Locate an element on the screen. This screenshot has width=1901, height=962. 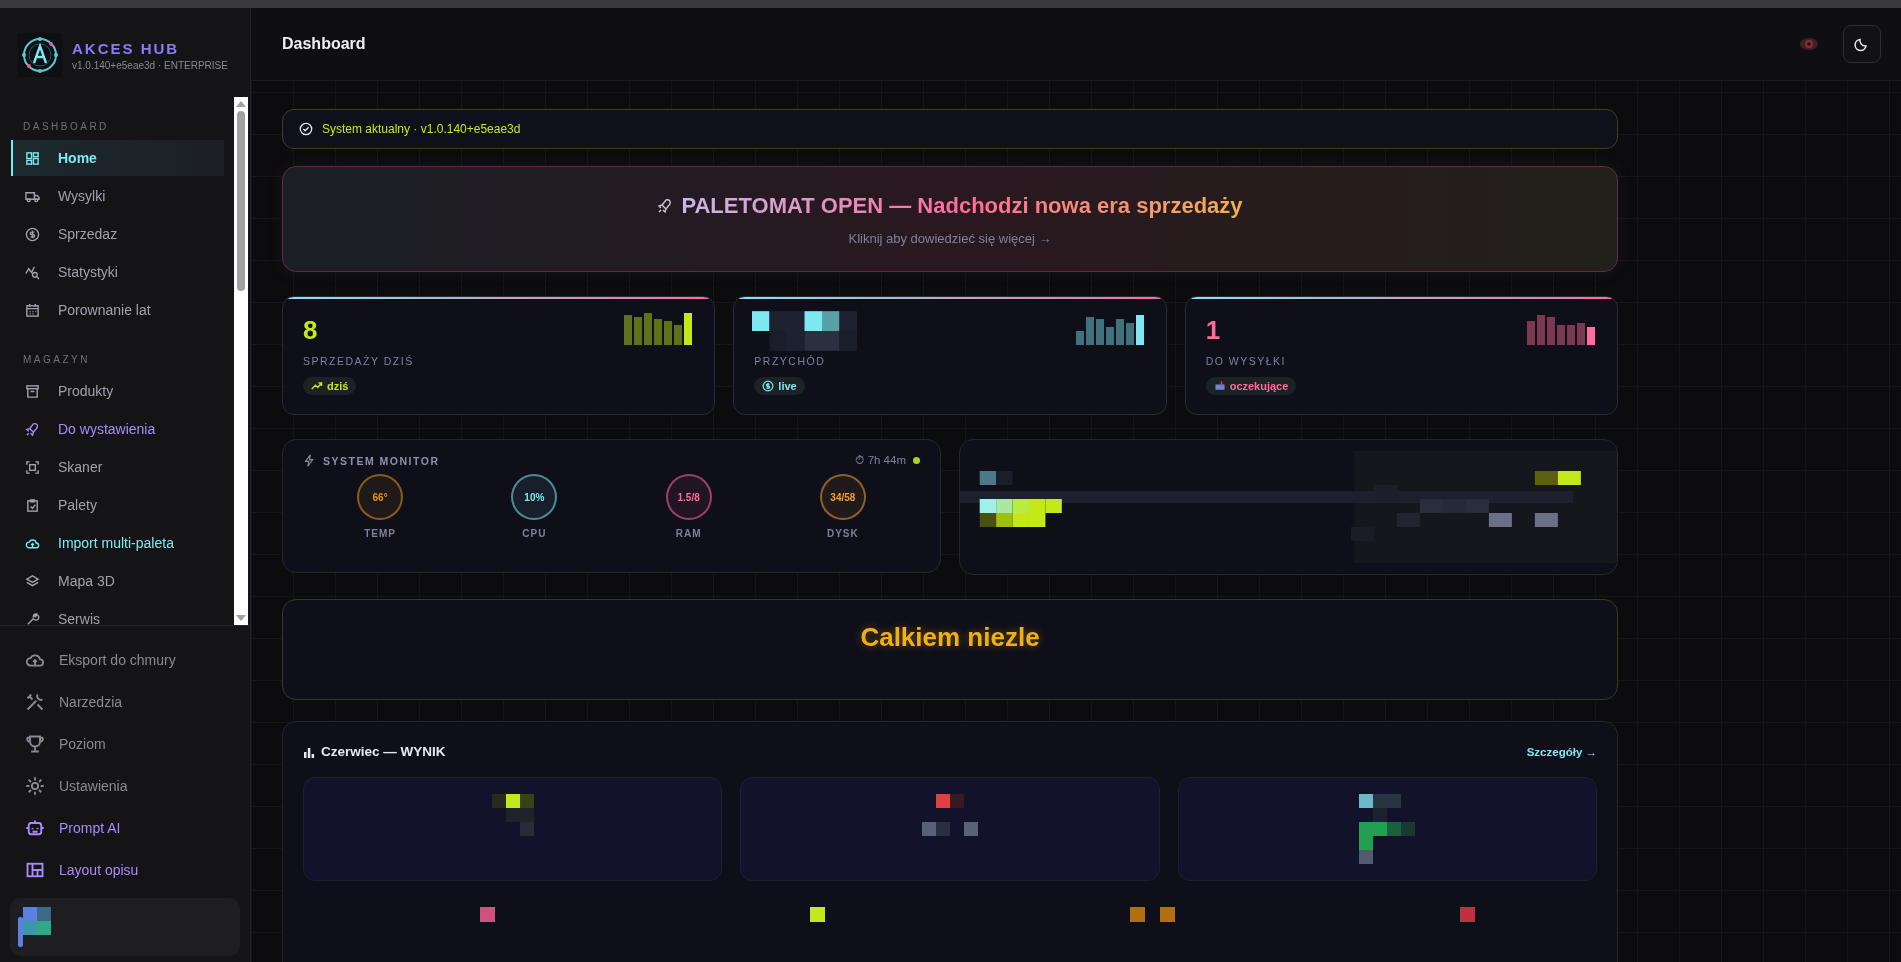
brand-version: v1.0.140+e5eae3d · ENTERPRISE is located at coordinates (150, 65).